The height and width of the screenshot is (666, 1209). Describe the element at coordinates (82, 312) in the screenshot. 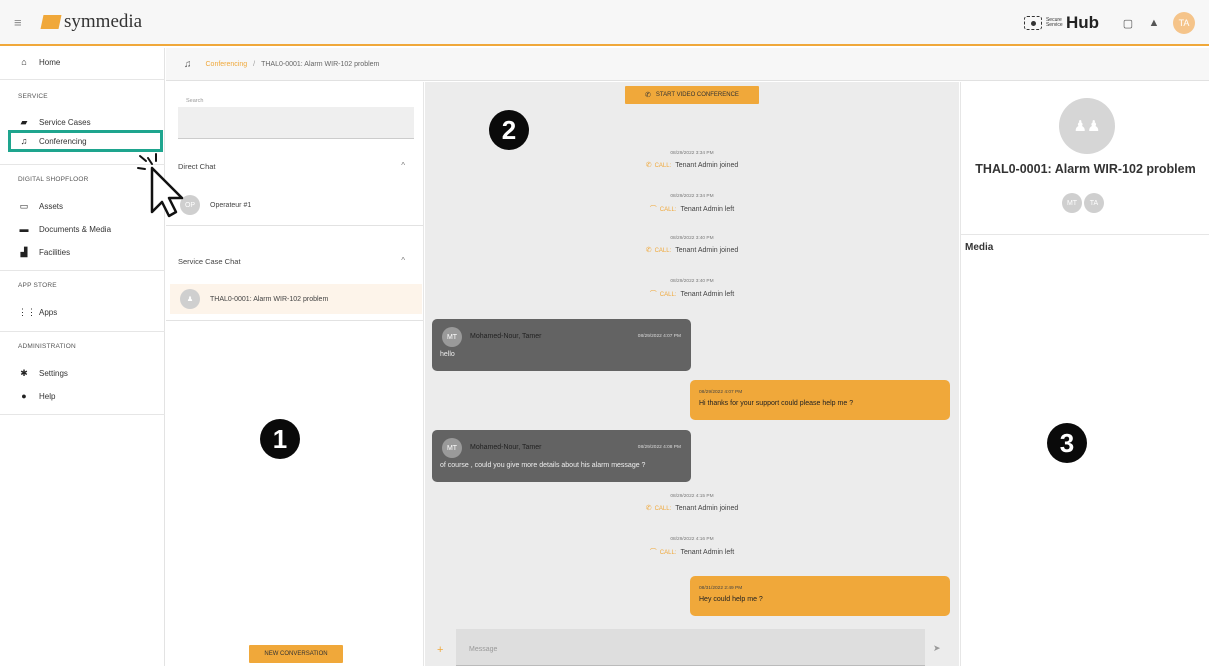

I see `sidebar-item-apps: ⋮⋮ Apps` at that location.